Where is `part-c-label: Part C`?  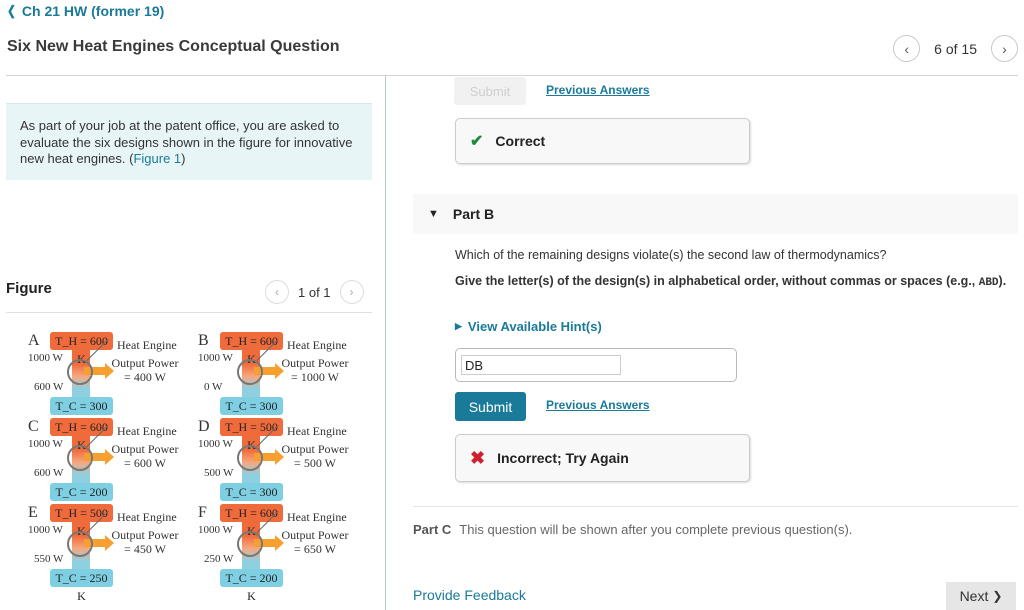 part-c-label: Part C is located at coordinates (432, 529).